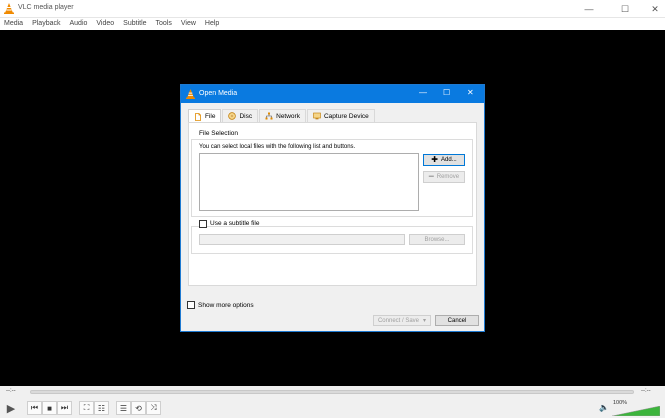 The width and height of the screenshot is (665, 418). I want to click on title-bar: VLC media player — ☐ ✕, so click(332, 9).